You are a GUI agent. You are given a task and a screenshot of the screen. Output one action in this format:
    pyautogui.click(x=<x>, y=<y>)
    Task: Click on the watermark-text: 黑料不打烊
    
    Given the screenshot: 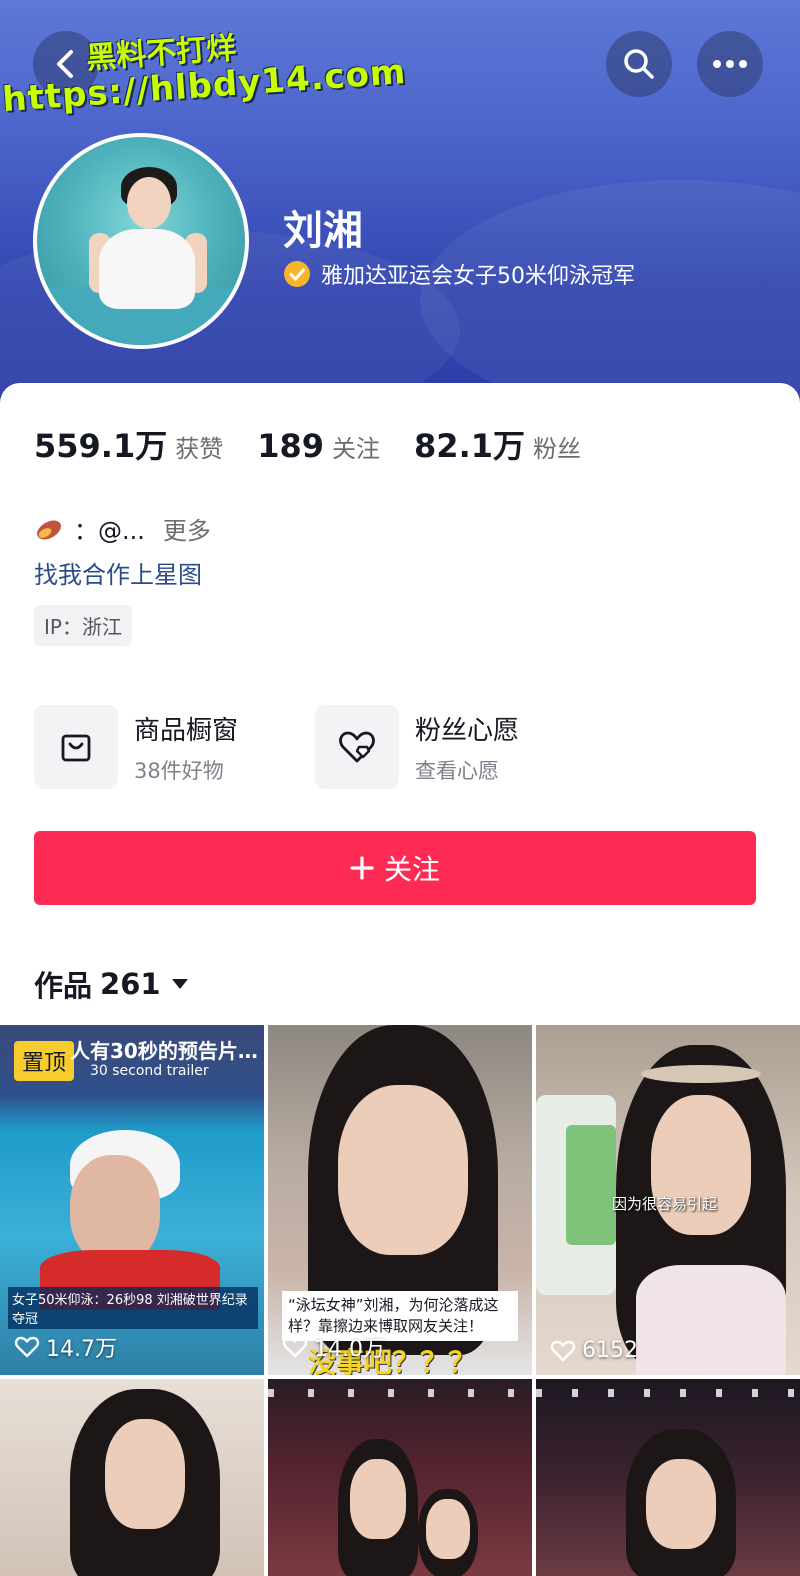 What is the action you would take?
    pyautogui.click(x=161, y=53)
    